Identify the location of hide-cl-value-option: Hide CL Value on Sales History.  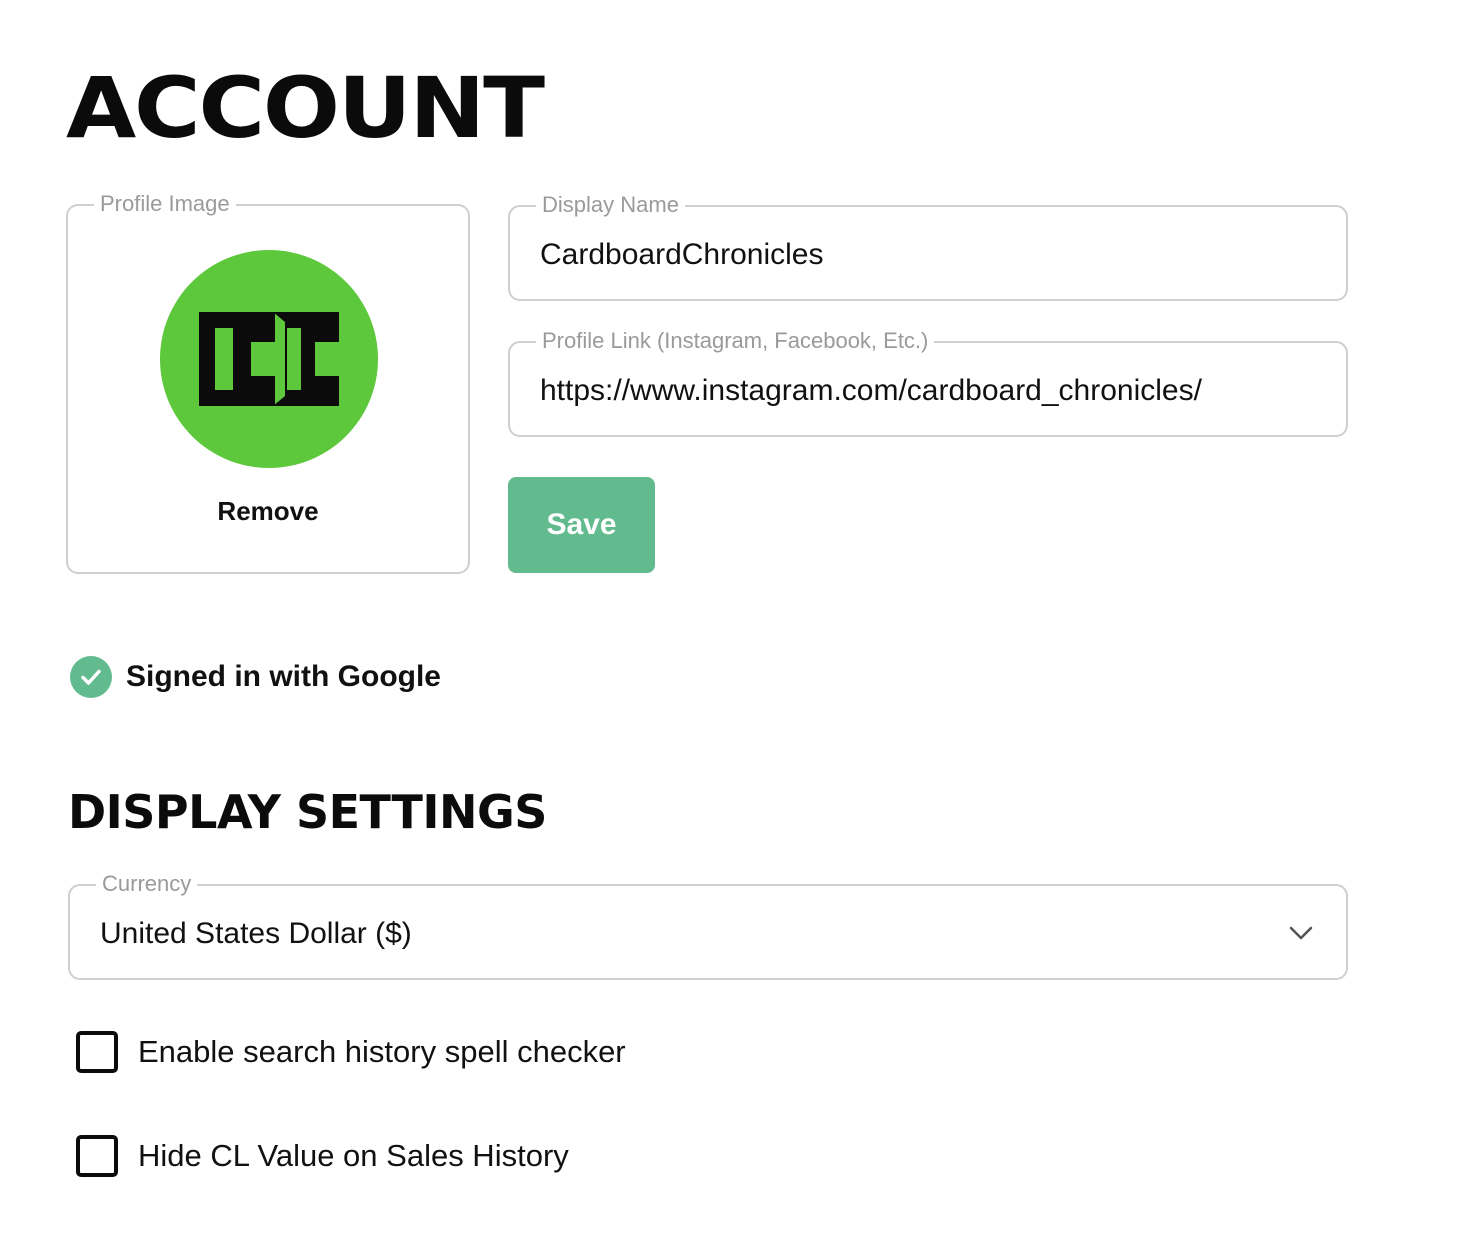
(322, 1156).